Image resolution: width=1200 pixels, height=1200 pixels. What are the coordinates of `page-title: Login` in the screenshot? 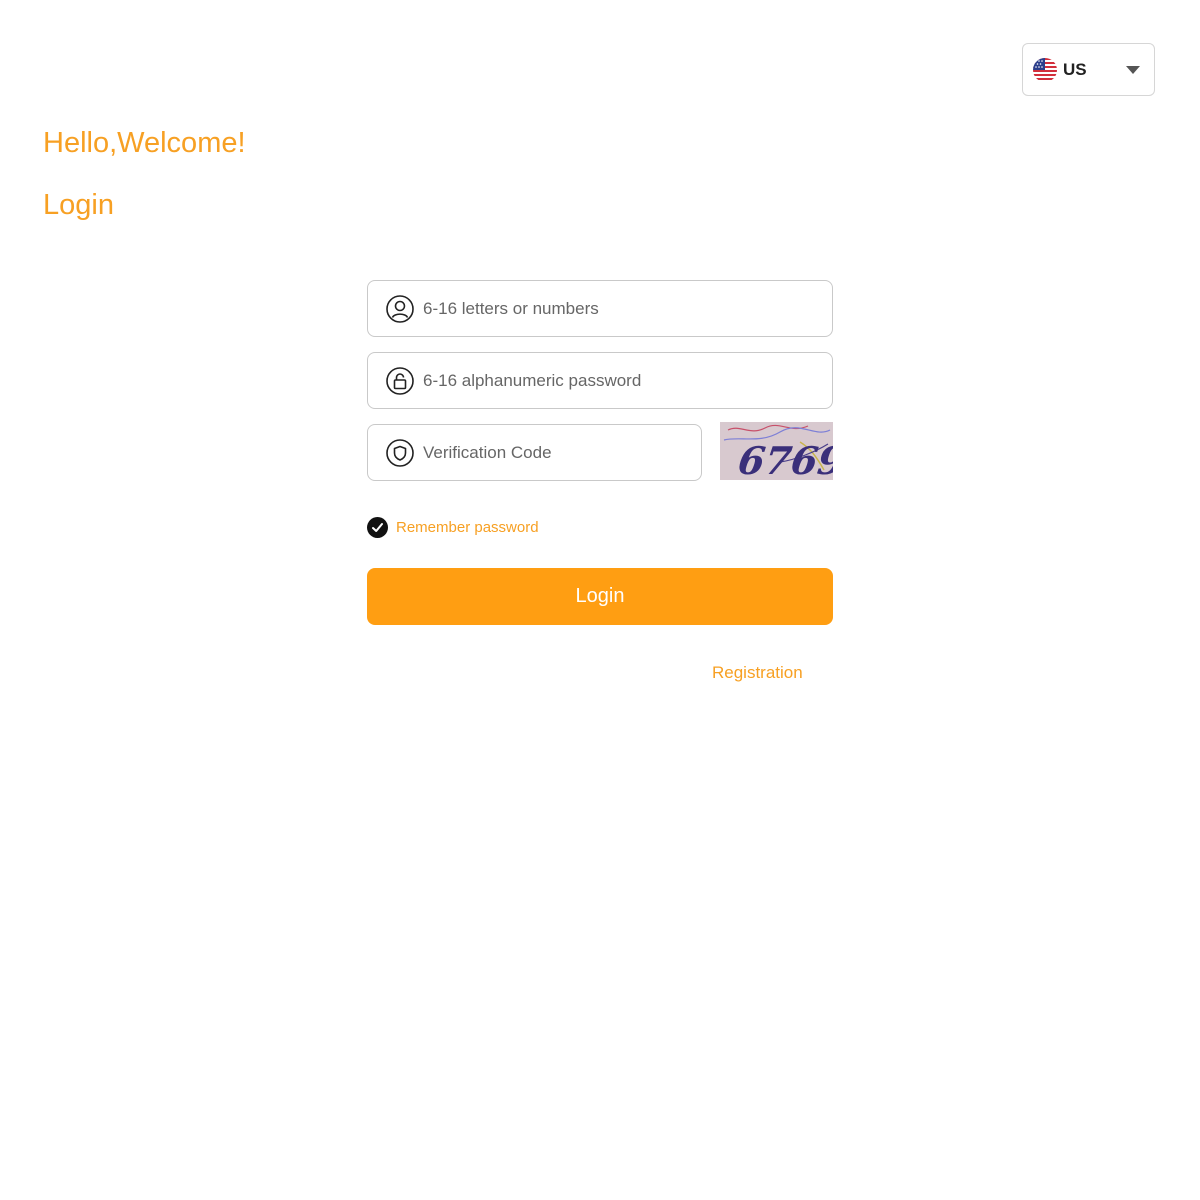 It's located at (78, 205).